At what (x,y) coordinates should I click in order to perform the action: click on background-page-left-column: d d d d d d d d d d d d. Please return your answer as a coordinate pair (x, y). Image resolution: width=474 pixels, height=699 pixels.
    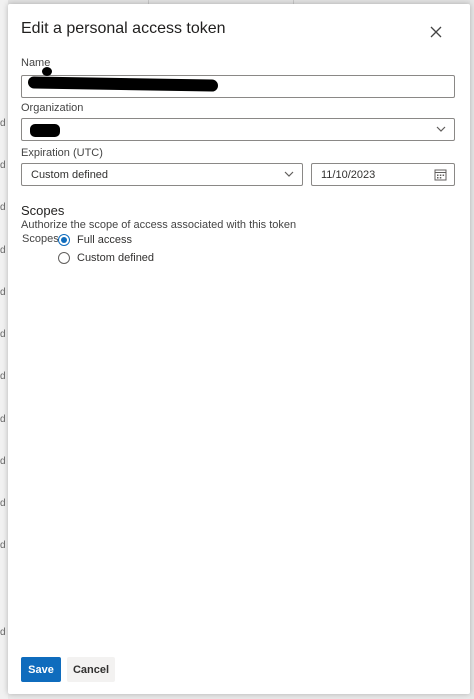
    Looking at the image, I should click on (4, 349).